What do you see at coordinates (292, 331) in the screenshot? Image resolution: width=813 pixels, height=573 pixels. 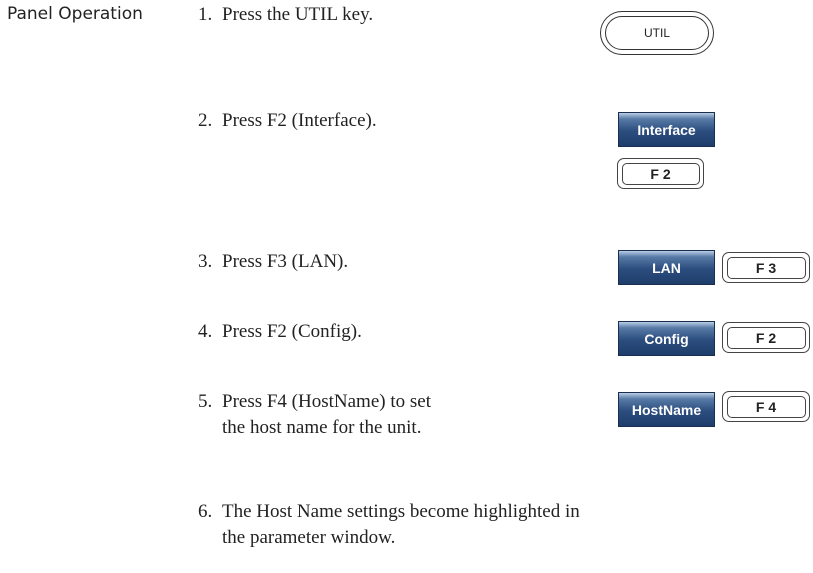 I see `step-text: Press F2 (Config).` at bounding box center [292, 331].